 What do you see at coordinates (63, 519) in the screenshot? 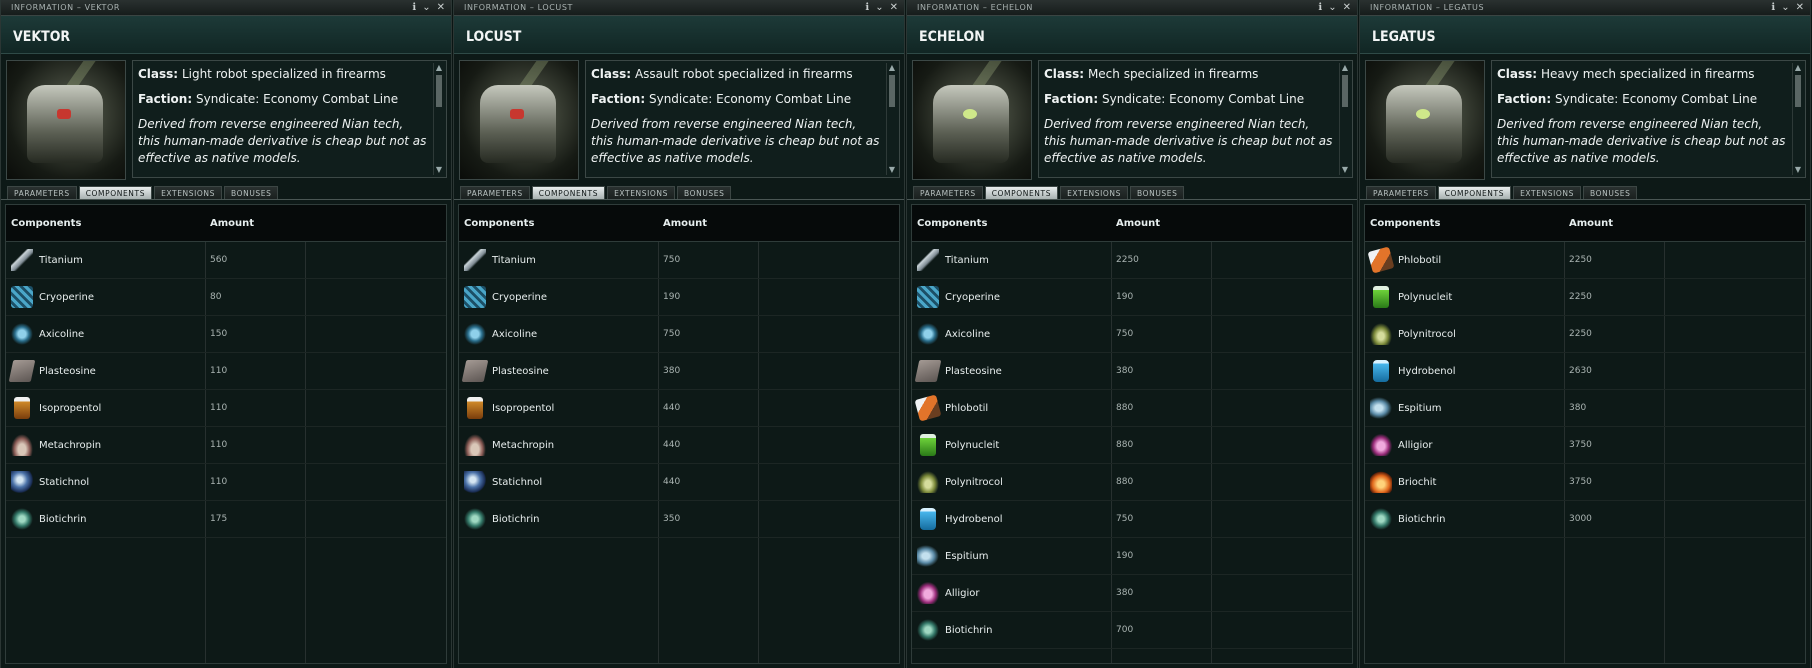
I see `component-name: Biotichrin` at bounding box center [63, 519].